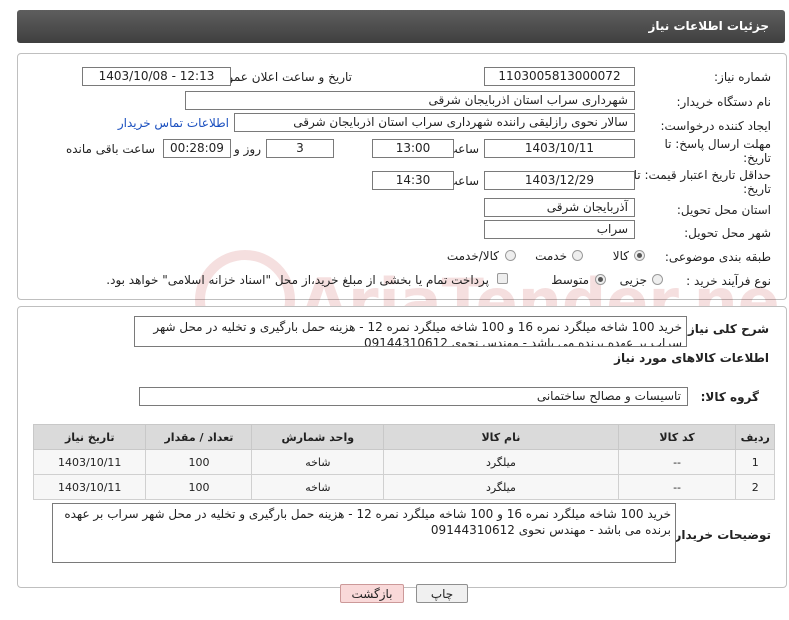 The height and width of the screenshot is (620, 789). Describe the element at coordinates (720, 535) in the screenshot. I see `buyer-notes-label: توضیحات خریدار:` at that location.